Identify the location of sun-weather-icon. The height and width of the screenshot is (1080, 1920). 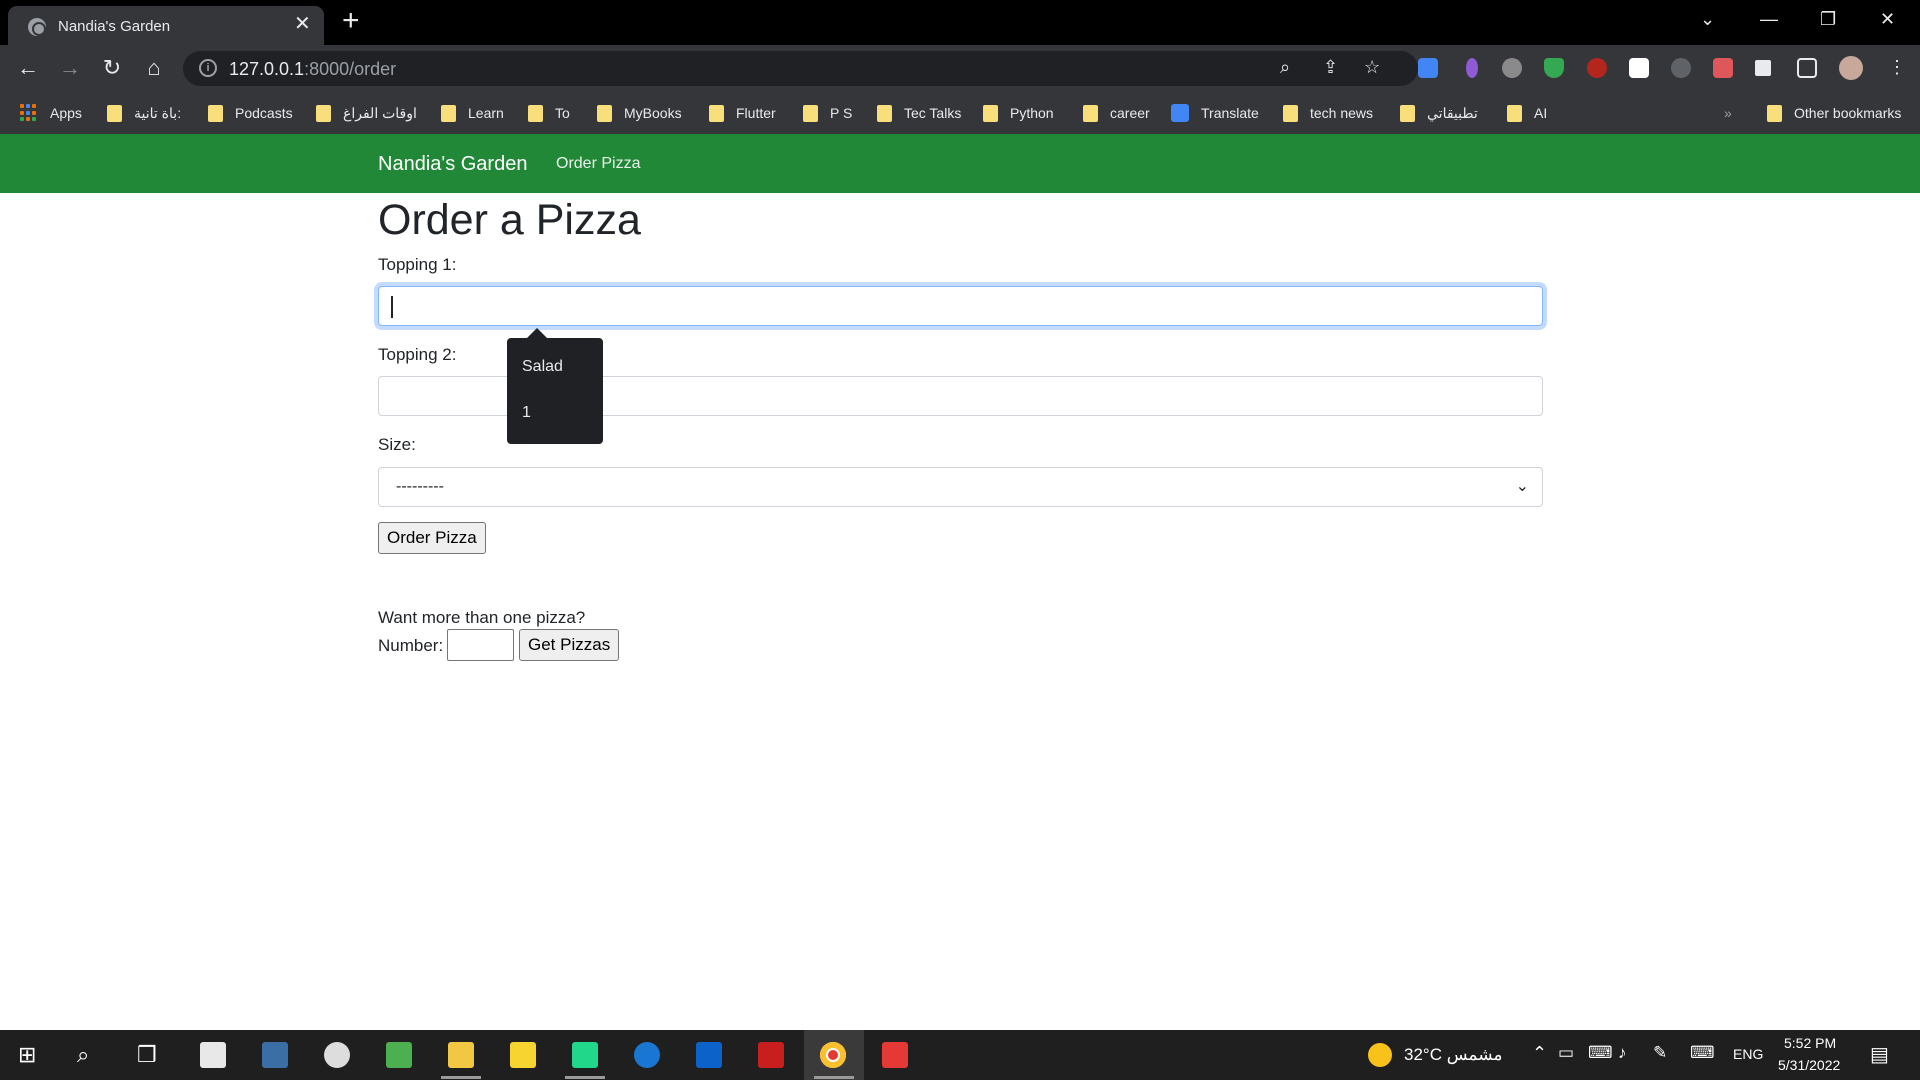
(1380, 1055).